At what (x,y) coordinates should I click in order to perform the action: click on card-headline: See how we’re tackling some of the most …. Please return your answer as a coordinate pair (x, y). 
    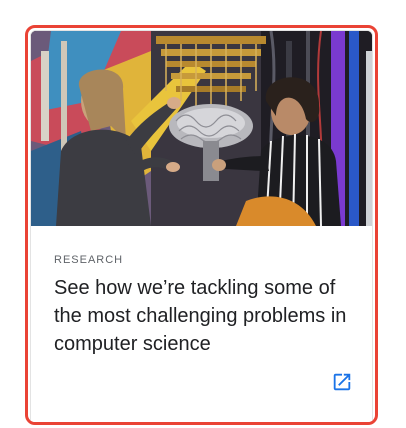
    Looking at the image, I should click on (209, 316).